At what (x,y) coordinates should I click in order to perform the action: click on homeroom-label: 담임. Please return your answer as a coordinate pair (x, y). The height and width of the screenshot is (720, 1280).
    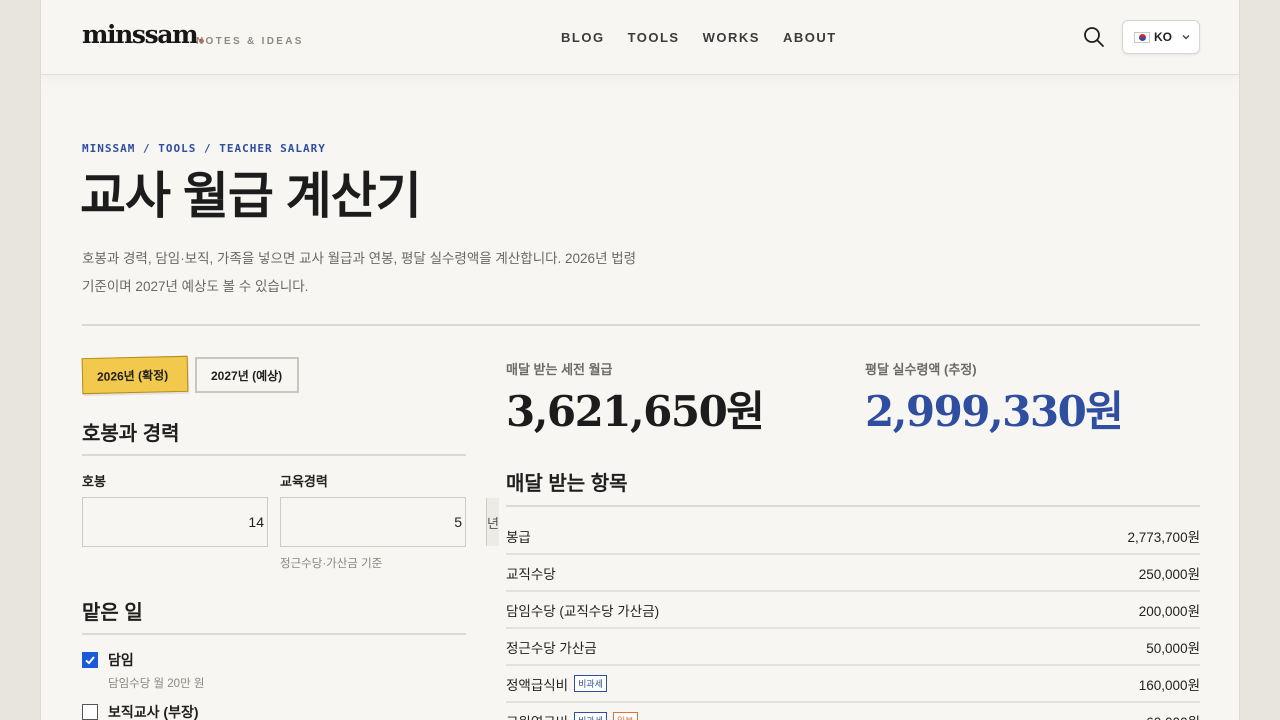
    Looking at the image, I should click on (121, 660).